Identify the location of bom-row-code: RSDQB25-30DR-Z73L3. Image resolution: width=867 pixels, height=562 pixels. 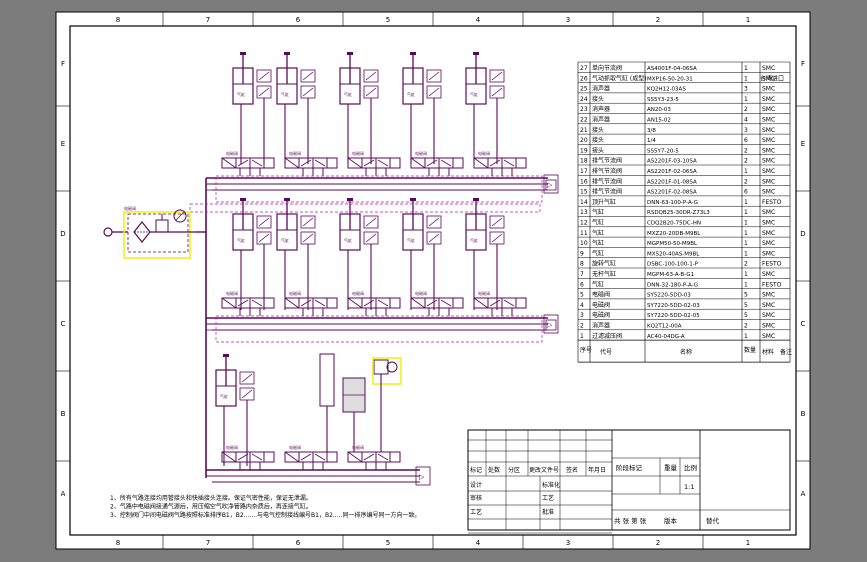
(678, 213).